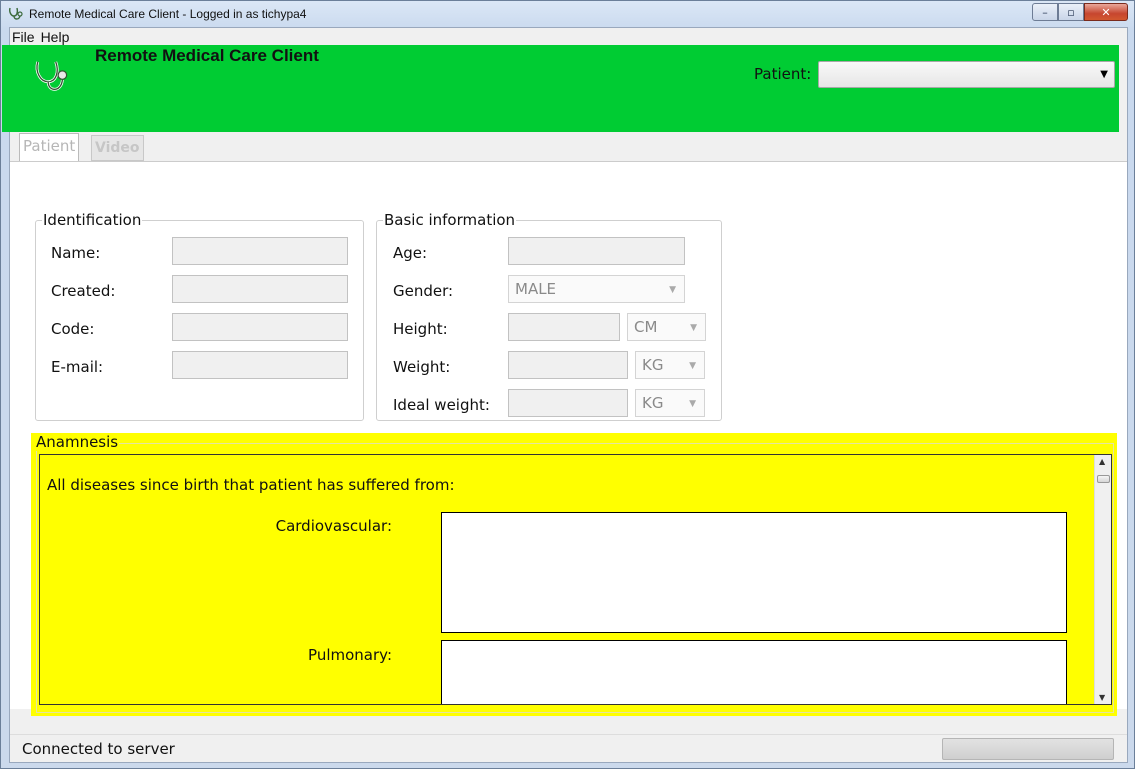 Image resolution: width=1135 pixels, height=769 pixels. Describe the element at coordinates (1106, 12) in the screenshot. I see `close-button: ✕` at that location.